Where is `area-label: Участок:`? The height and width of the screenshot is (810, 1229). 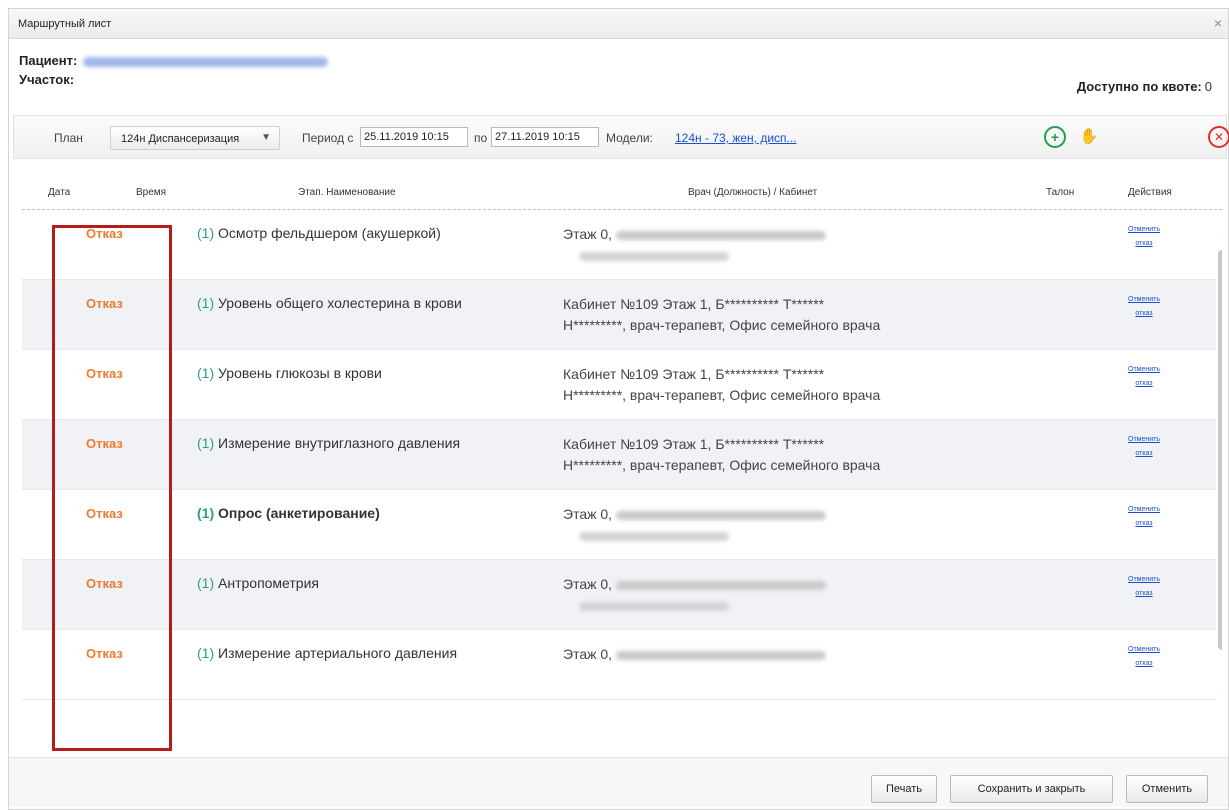
area-label: Участок: is located at coordinates (47, 79).